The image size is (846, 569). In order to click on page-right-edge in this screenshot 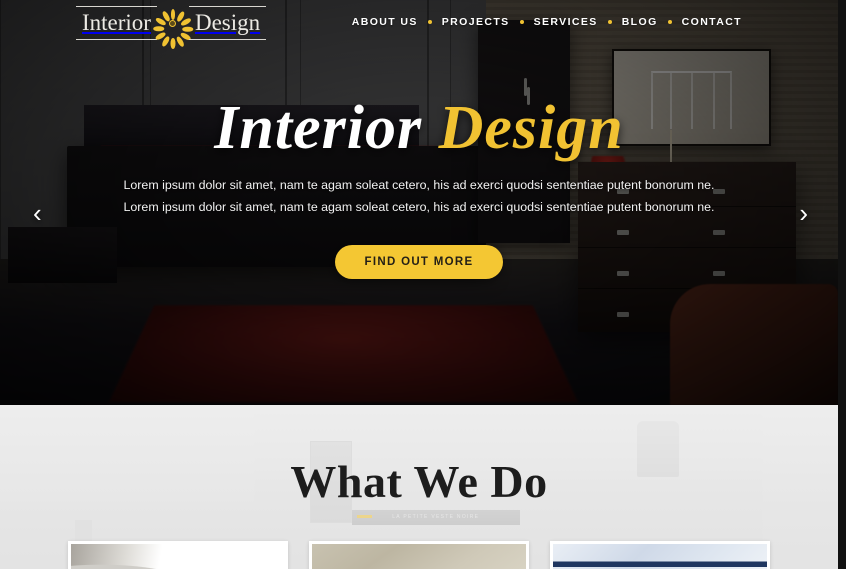, I will do `click(842, 284)`.